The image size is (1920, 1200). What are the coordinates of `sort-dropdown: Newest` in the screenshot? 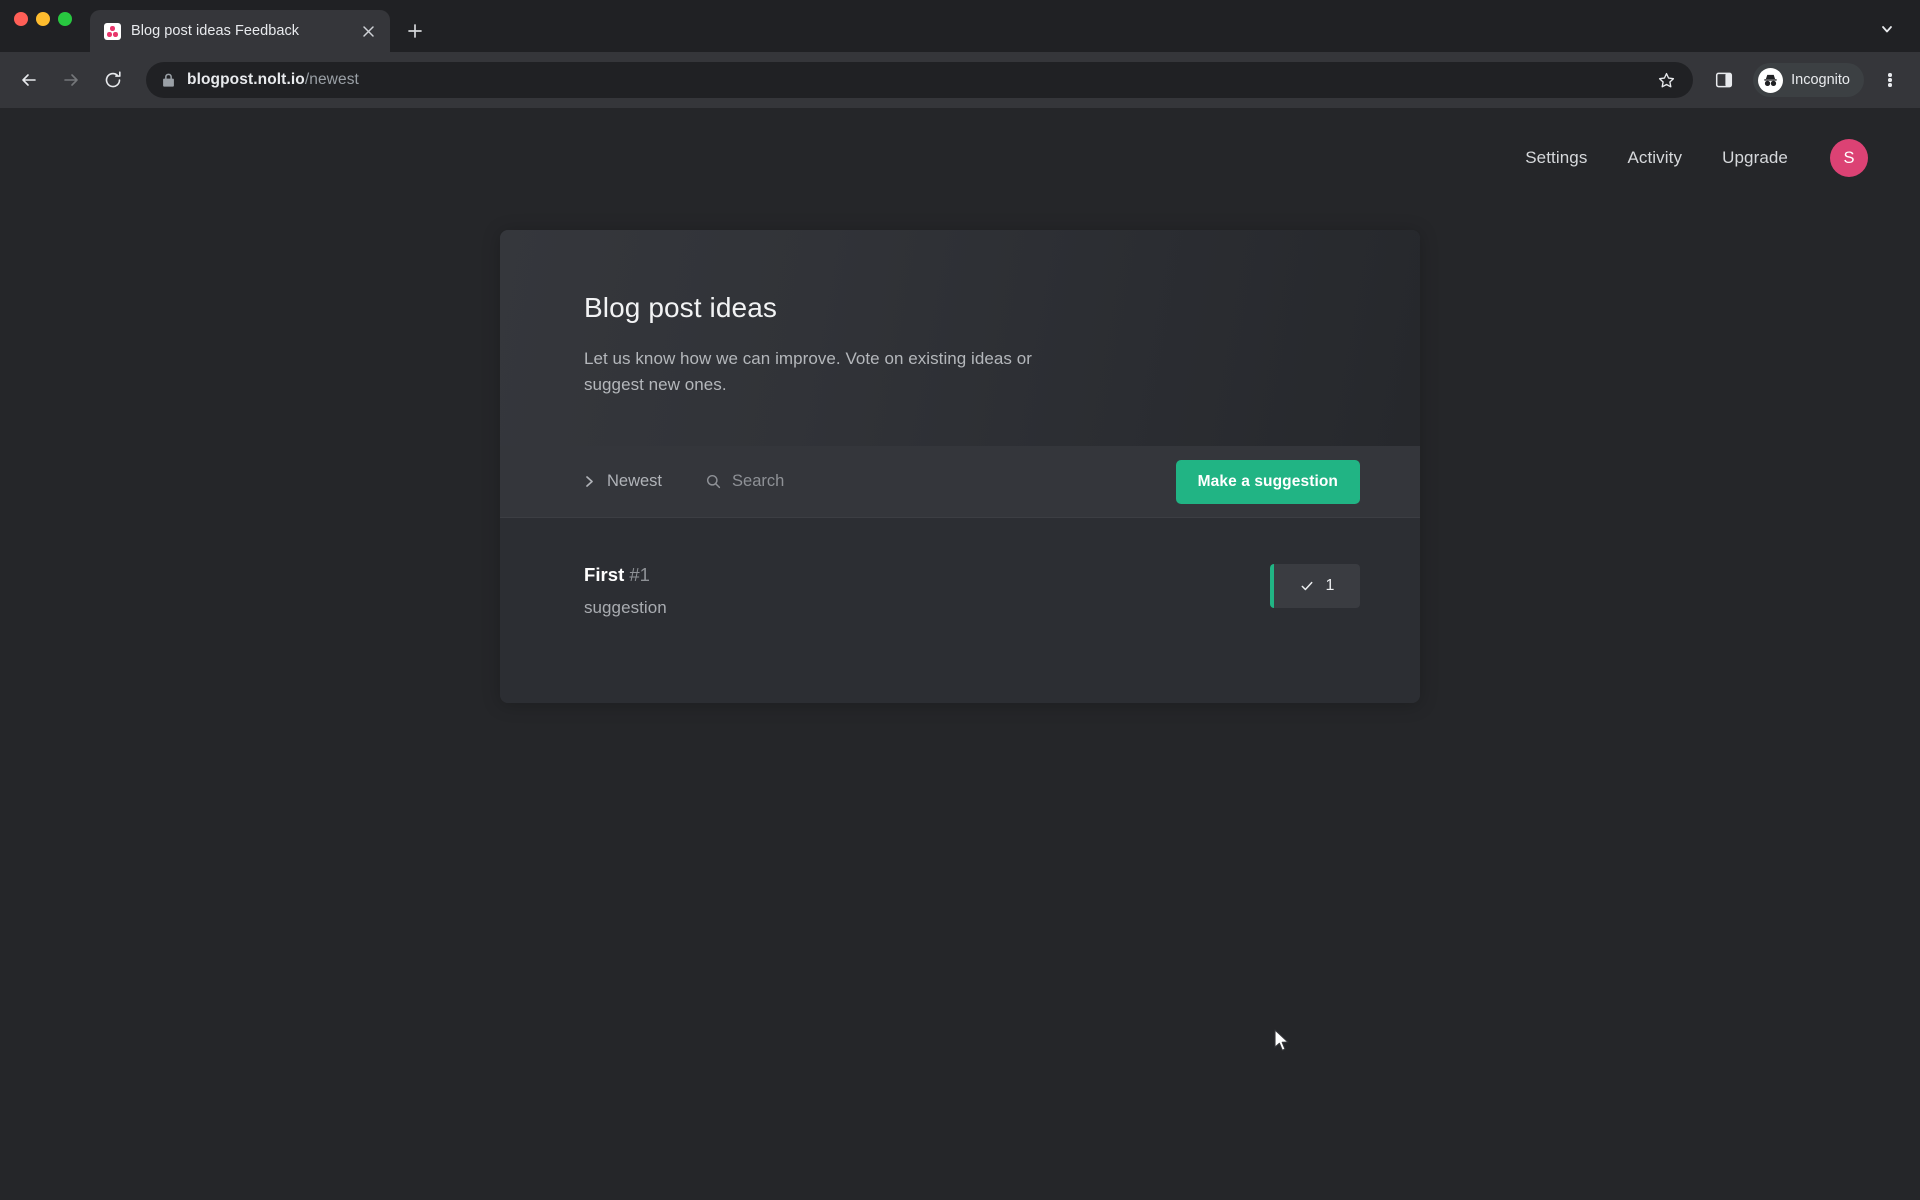 It's located at (623, 481).